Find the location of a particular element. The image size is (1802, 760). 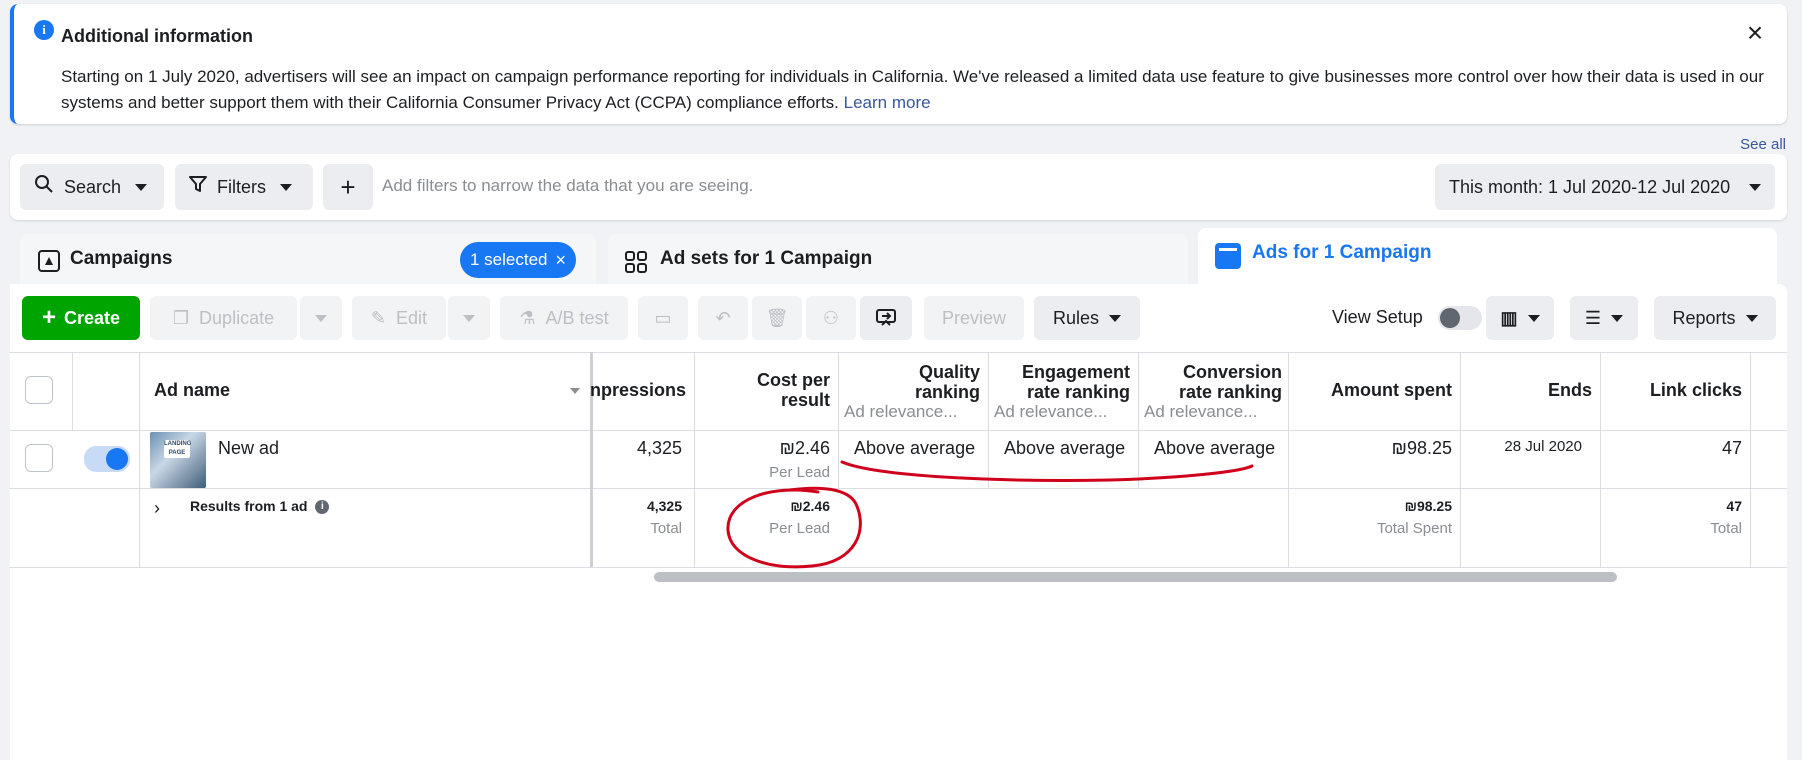

search-button: Search is located at coordinates (92, 187).